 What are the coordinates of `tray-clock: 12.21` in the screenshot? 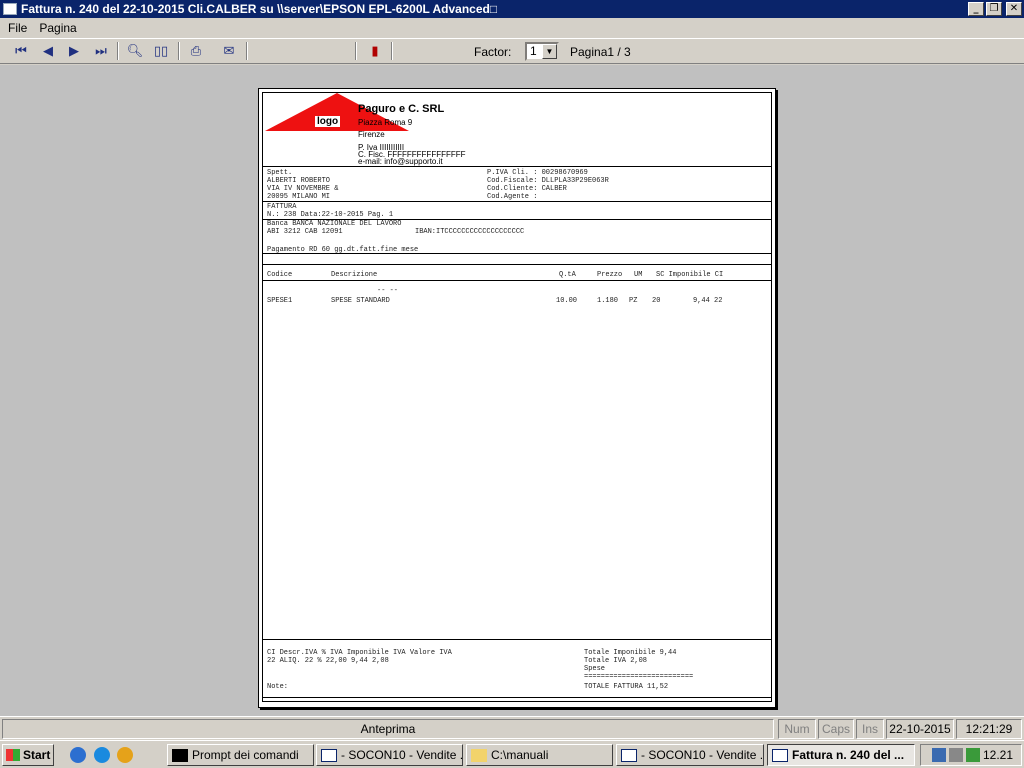 It's located at (997, 755).